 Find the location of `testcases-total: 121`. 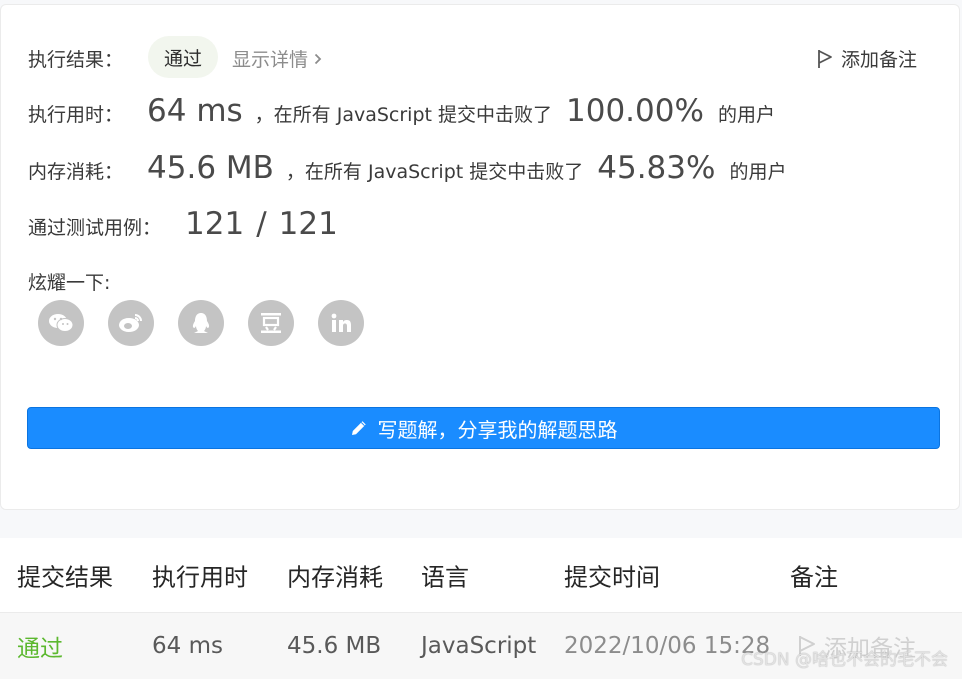

testcases-total: 121 is located at coordinates (308, 224).